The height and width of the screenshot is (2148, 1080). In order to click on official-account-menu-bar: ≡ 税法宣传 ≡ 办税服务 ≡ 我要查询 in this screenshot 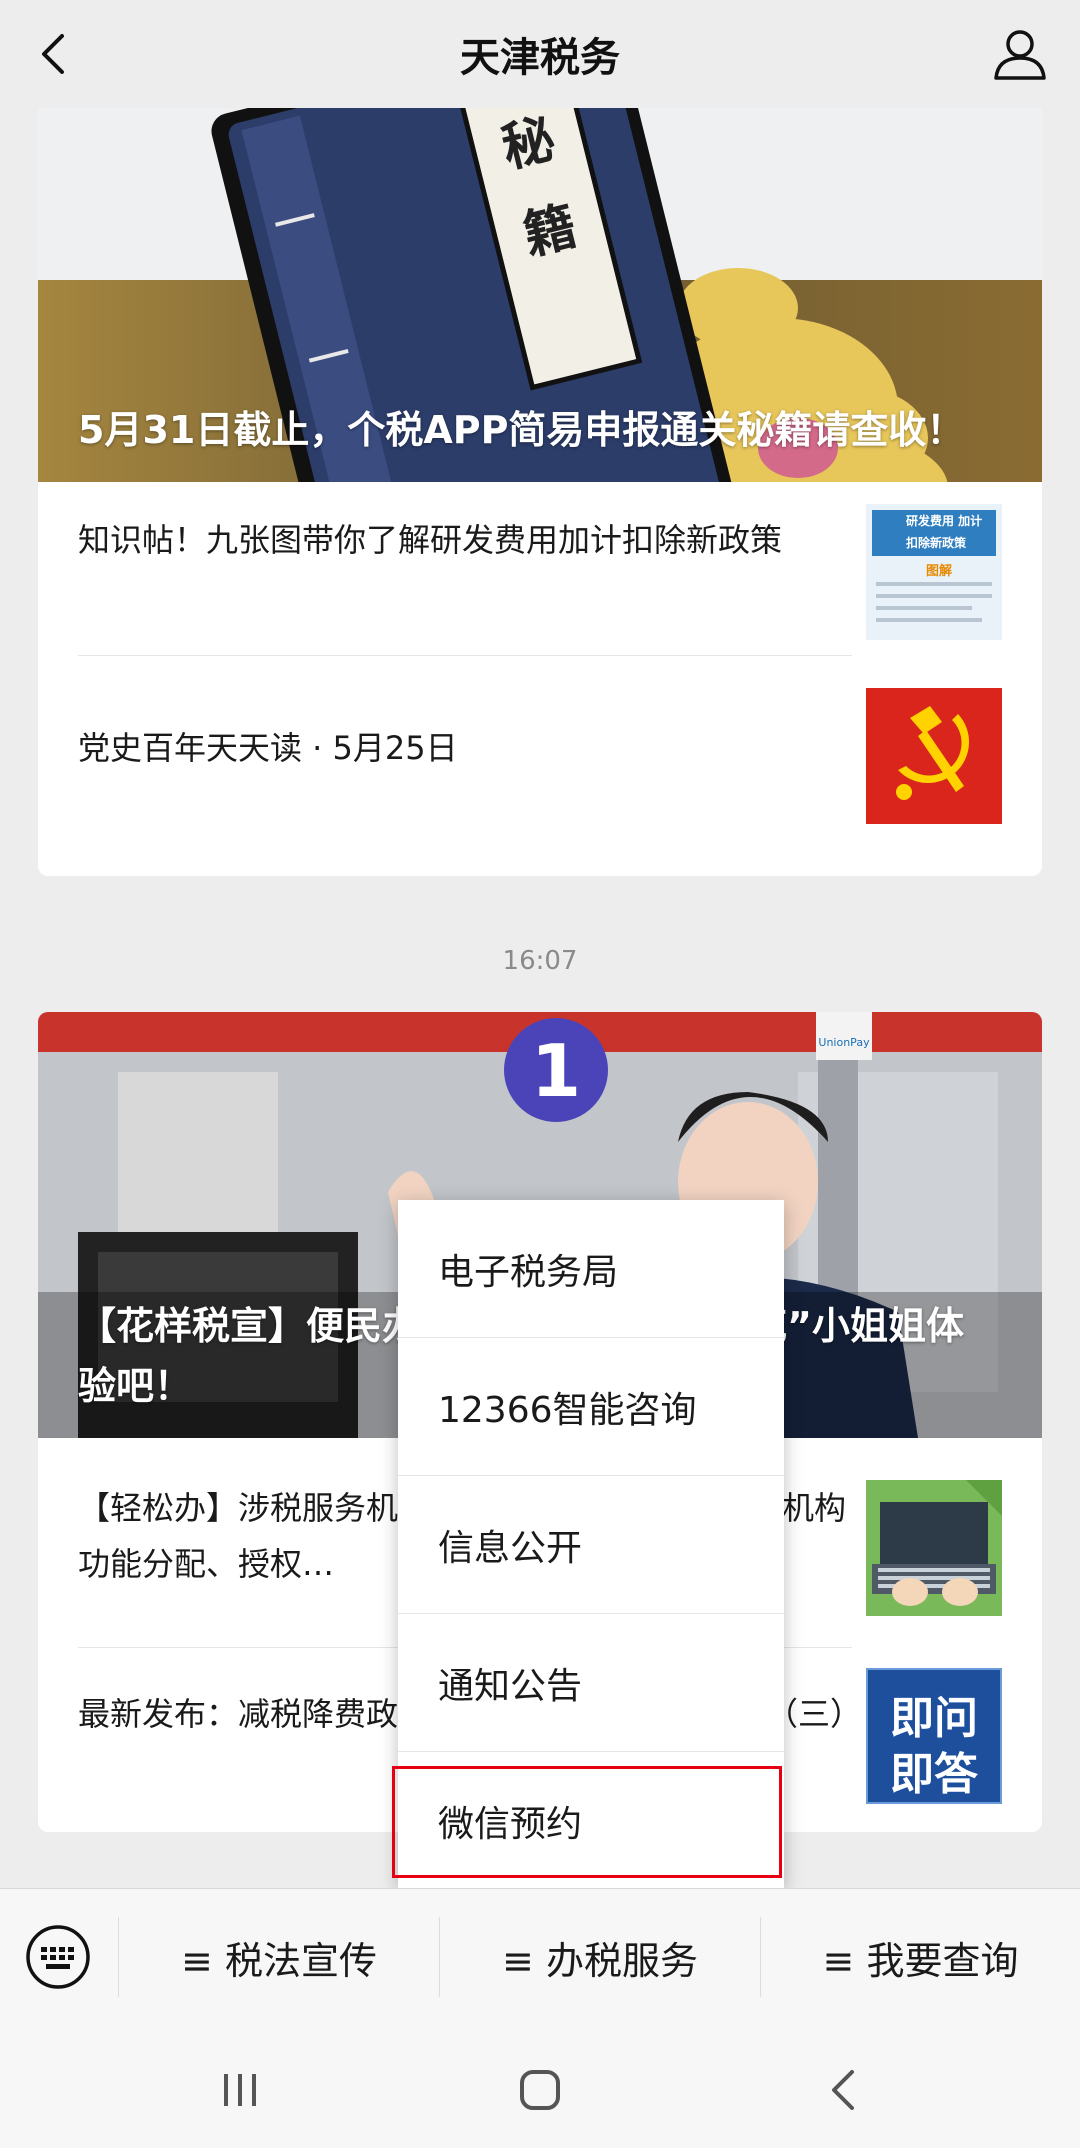, I will do `click(540, 1956)`.